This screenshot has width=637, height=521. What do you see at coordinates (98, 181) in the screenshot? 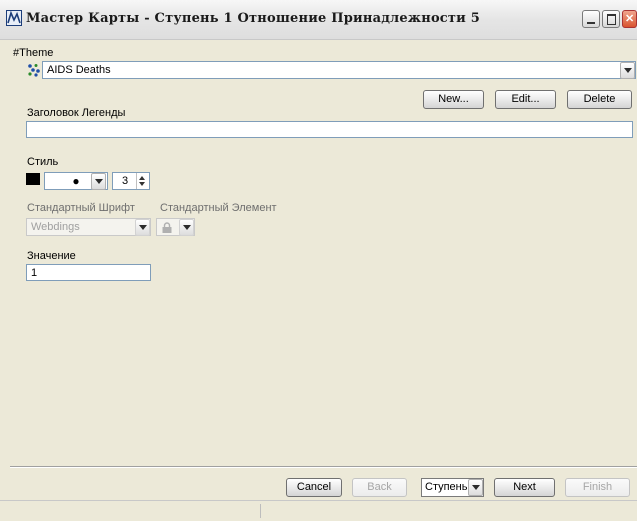
I see `style-symbol-dropdown-arrow-icon` at bounding box center [98, 181].